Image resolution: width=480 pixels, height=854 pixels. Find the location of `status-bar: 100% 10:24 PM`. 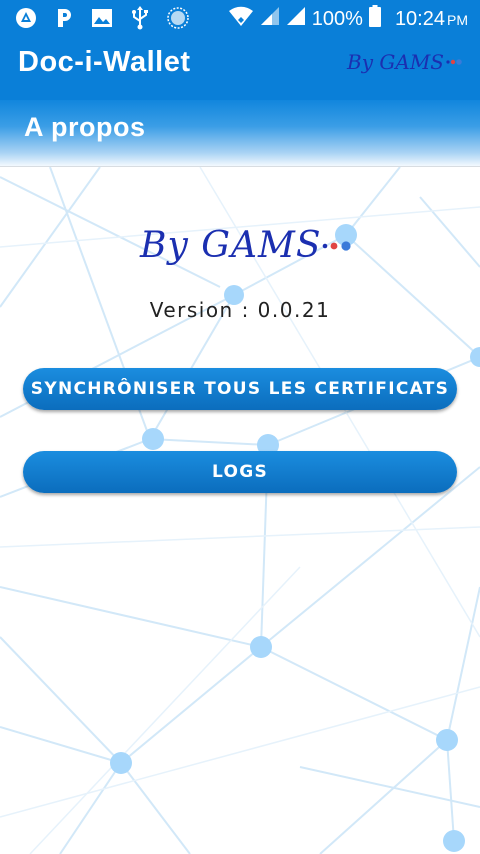

status-bar: 100% 10:24 PM is located at coordinates (240, 18).